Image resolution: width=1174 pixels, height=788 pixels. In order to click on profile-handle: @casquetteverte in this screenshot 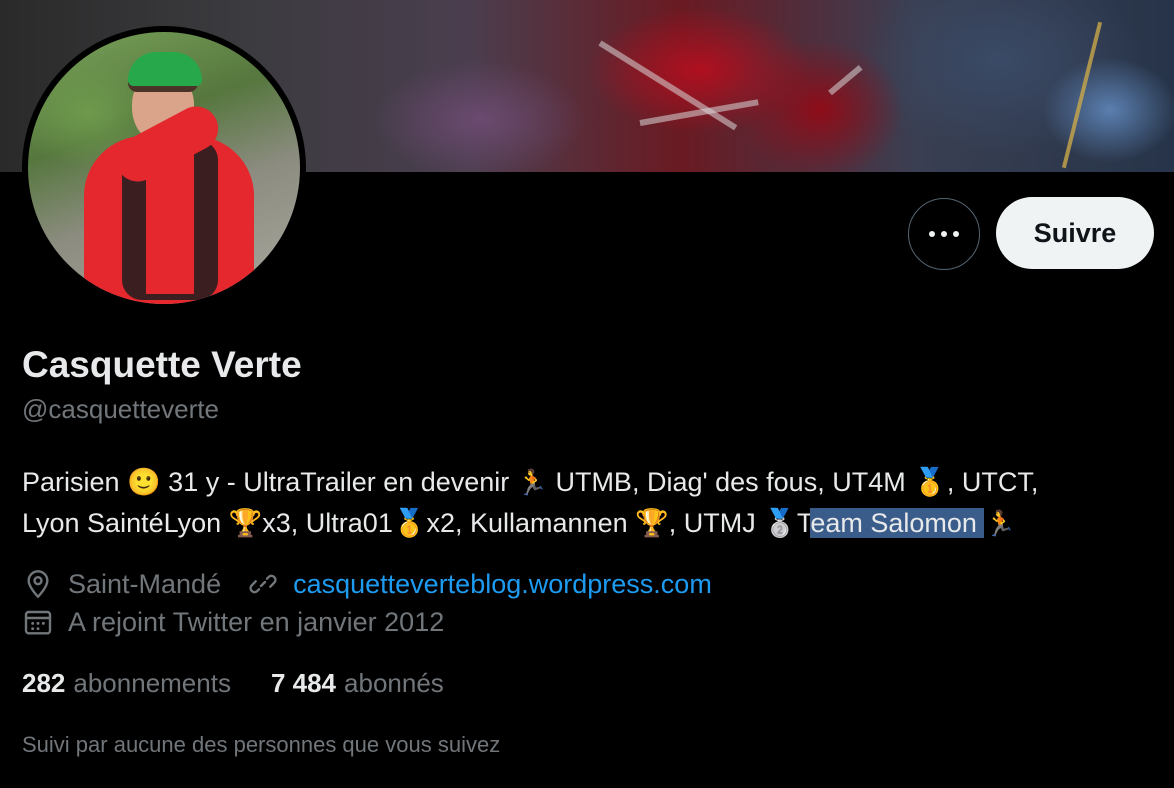, I will do `click(120, 409)`.